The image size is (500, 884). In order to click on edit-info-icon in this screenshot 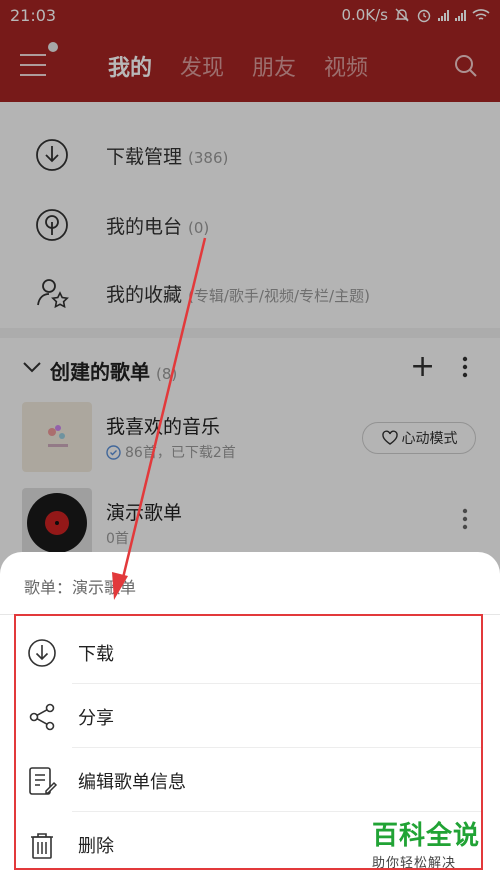, I will do `click(43, 781)`.